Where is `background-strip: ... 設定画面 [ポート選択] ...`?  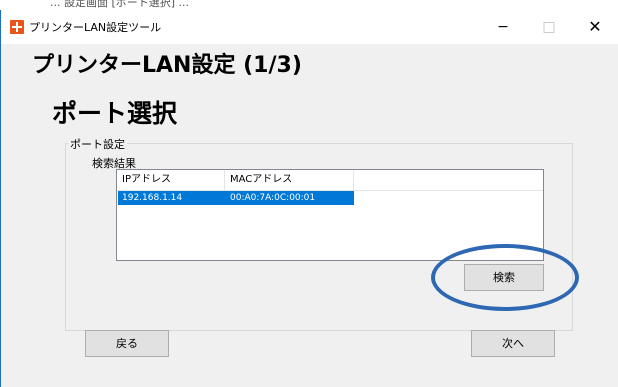
background-strip: ... 設定画面 [ポート選択] ... is located at coordinates (309, 5).